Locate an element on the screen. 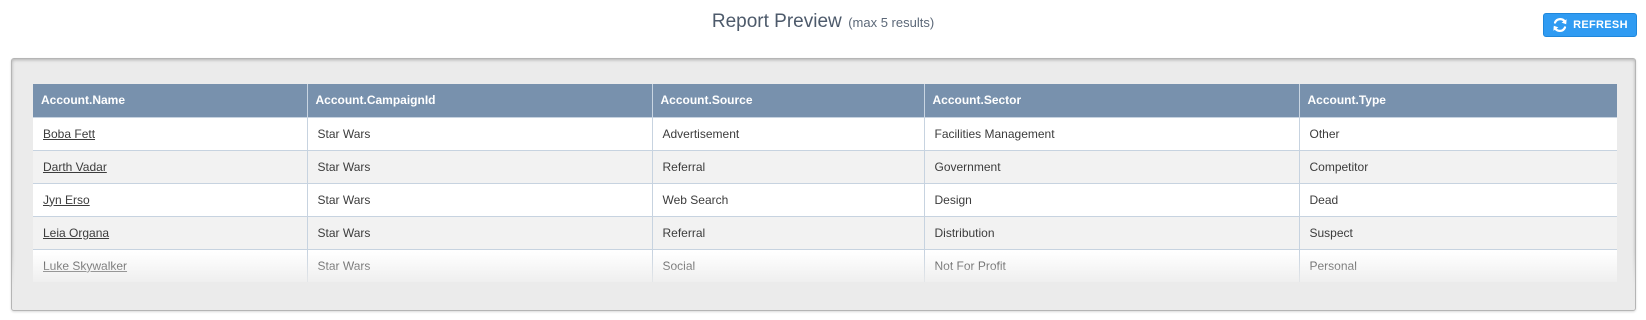 This screenshot has height=320, width=1646. cell-account-name: Jyn Erso is located at coordinates (170, 199).